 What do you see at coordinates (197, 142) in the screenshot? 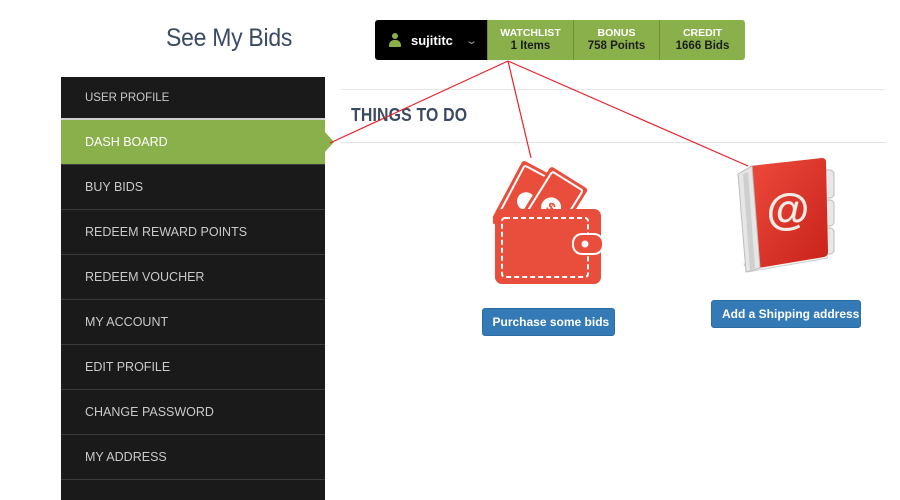
I see `sidebar-item-dash-board: DASH BOARD` at bounding box center [197, 142].